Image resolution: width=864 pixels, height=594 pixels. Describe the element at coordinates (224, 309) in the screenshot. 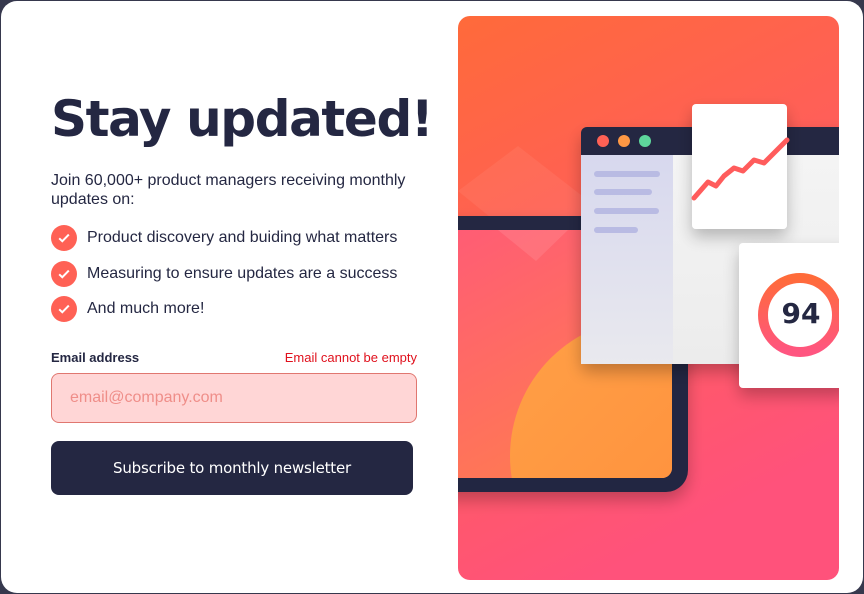

I see `list-item: And much more!` at that location.